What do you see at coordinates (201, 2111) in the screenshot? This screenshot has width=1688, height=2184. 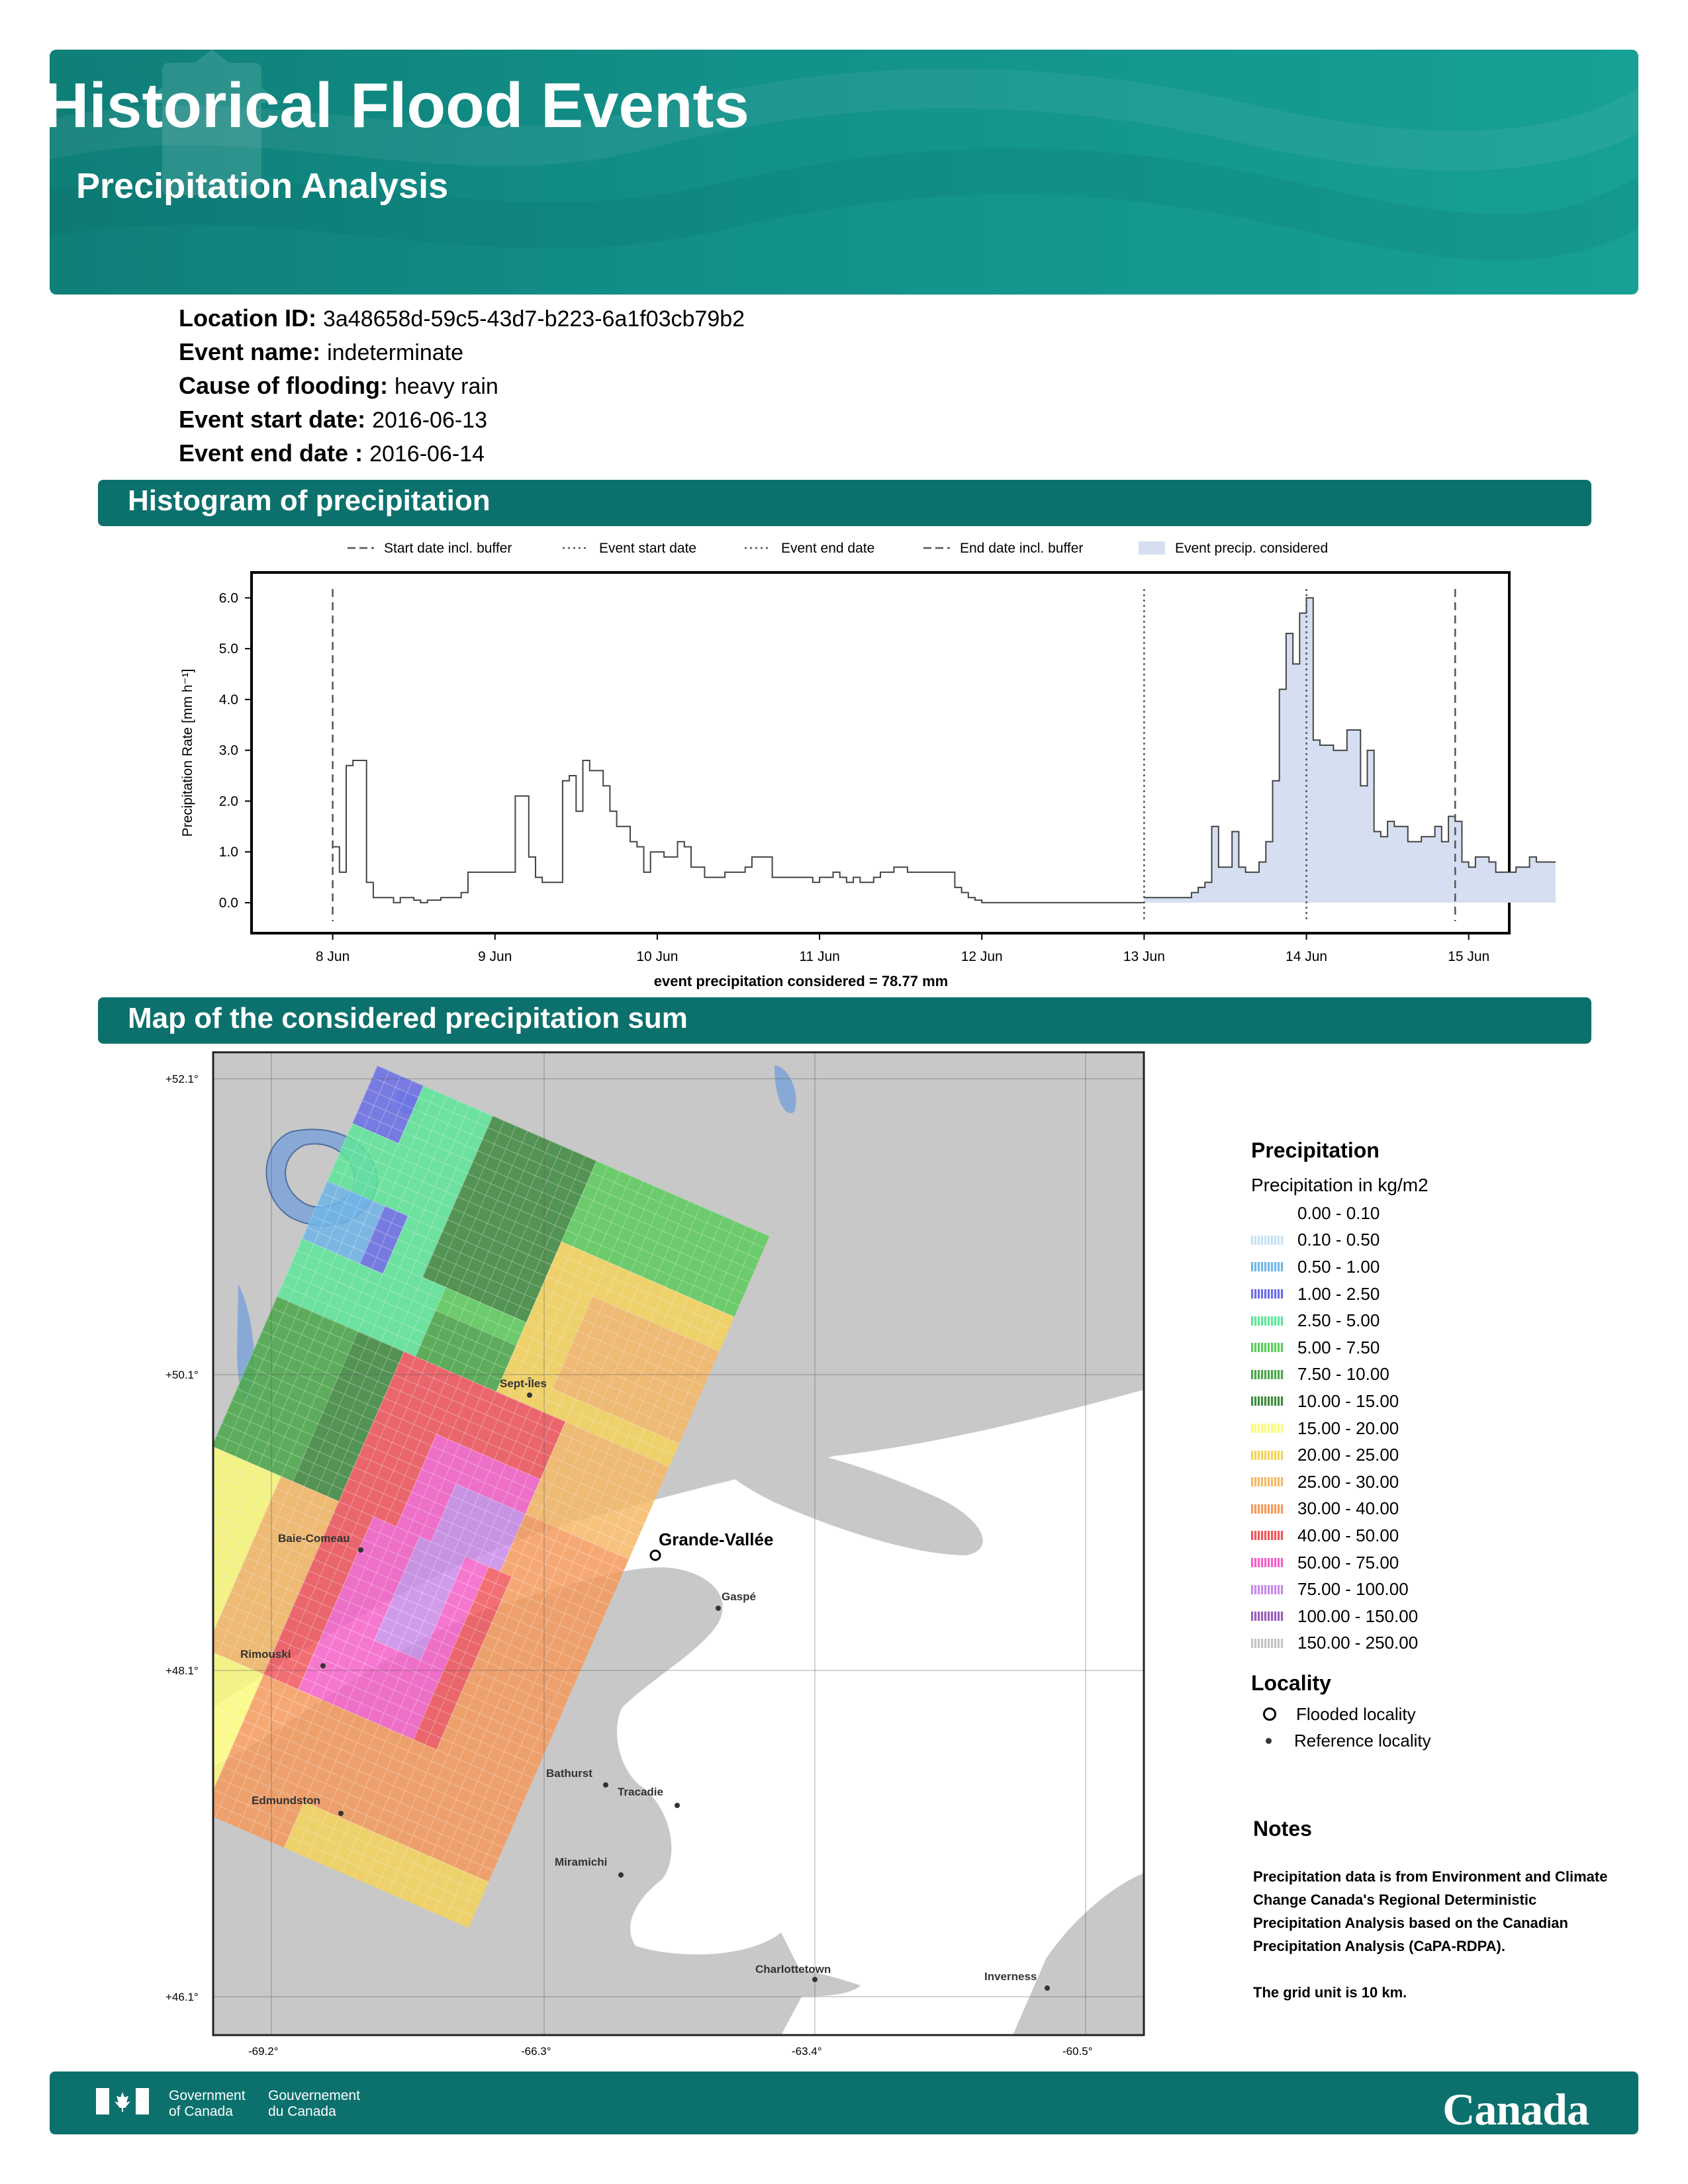 I see `gov-en-line2: of Canada` at bounding box center [201, 2111].